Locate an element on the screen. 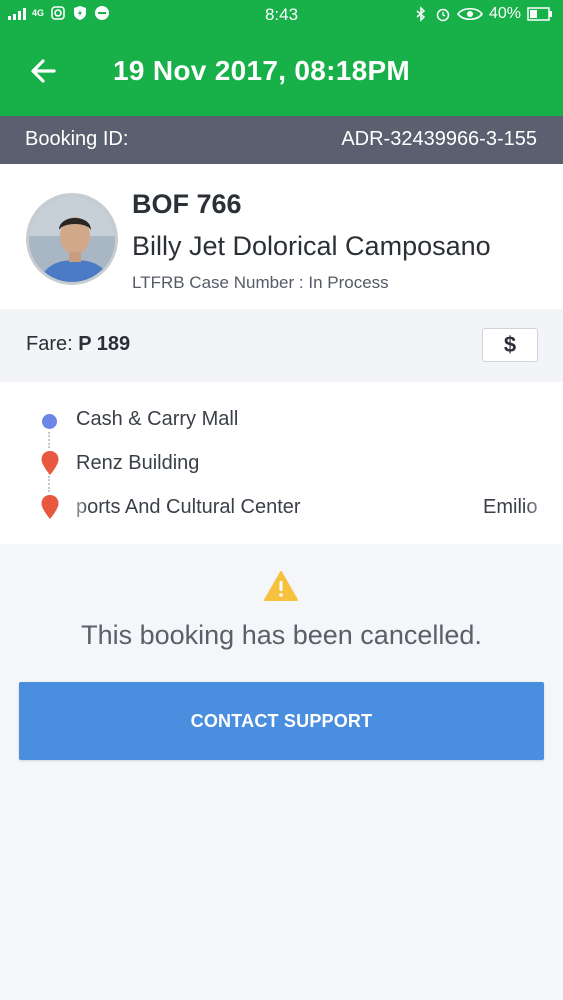  battery-percent: 40% is located at coordinates (504, 13).